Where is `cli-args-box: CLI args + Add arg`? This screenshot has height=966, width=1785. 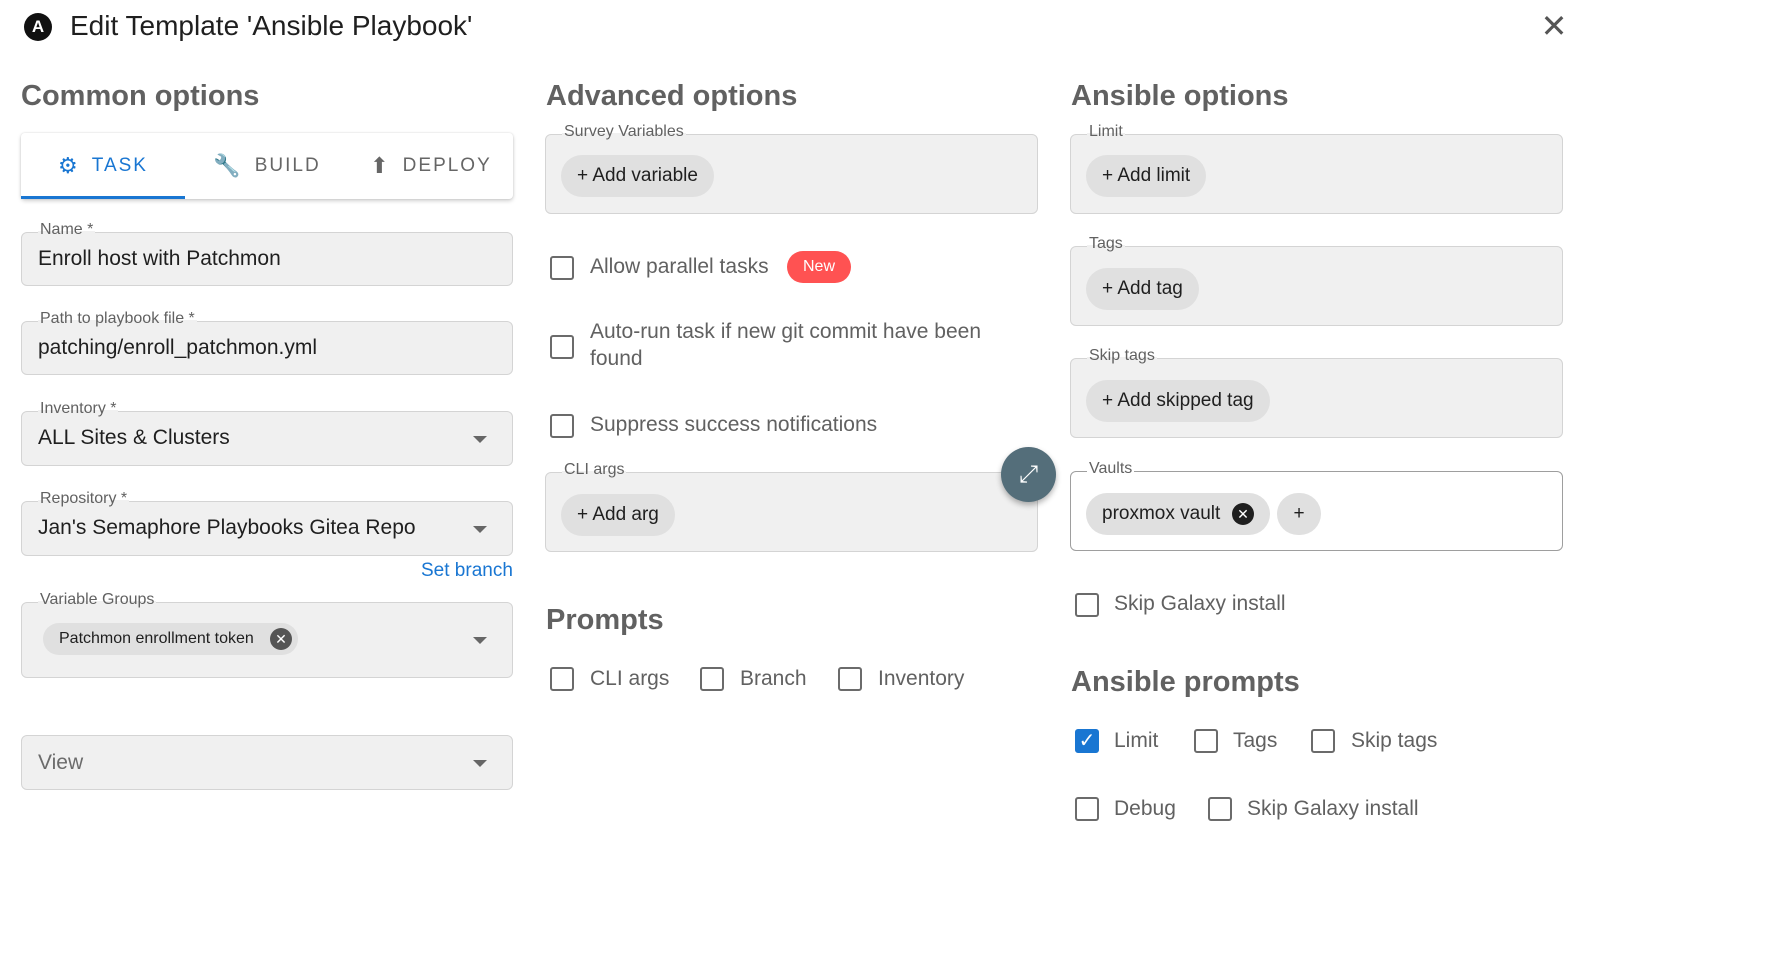 cli-args-box: CLI args + Add arg is located at coordinates (791, 506).